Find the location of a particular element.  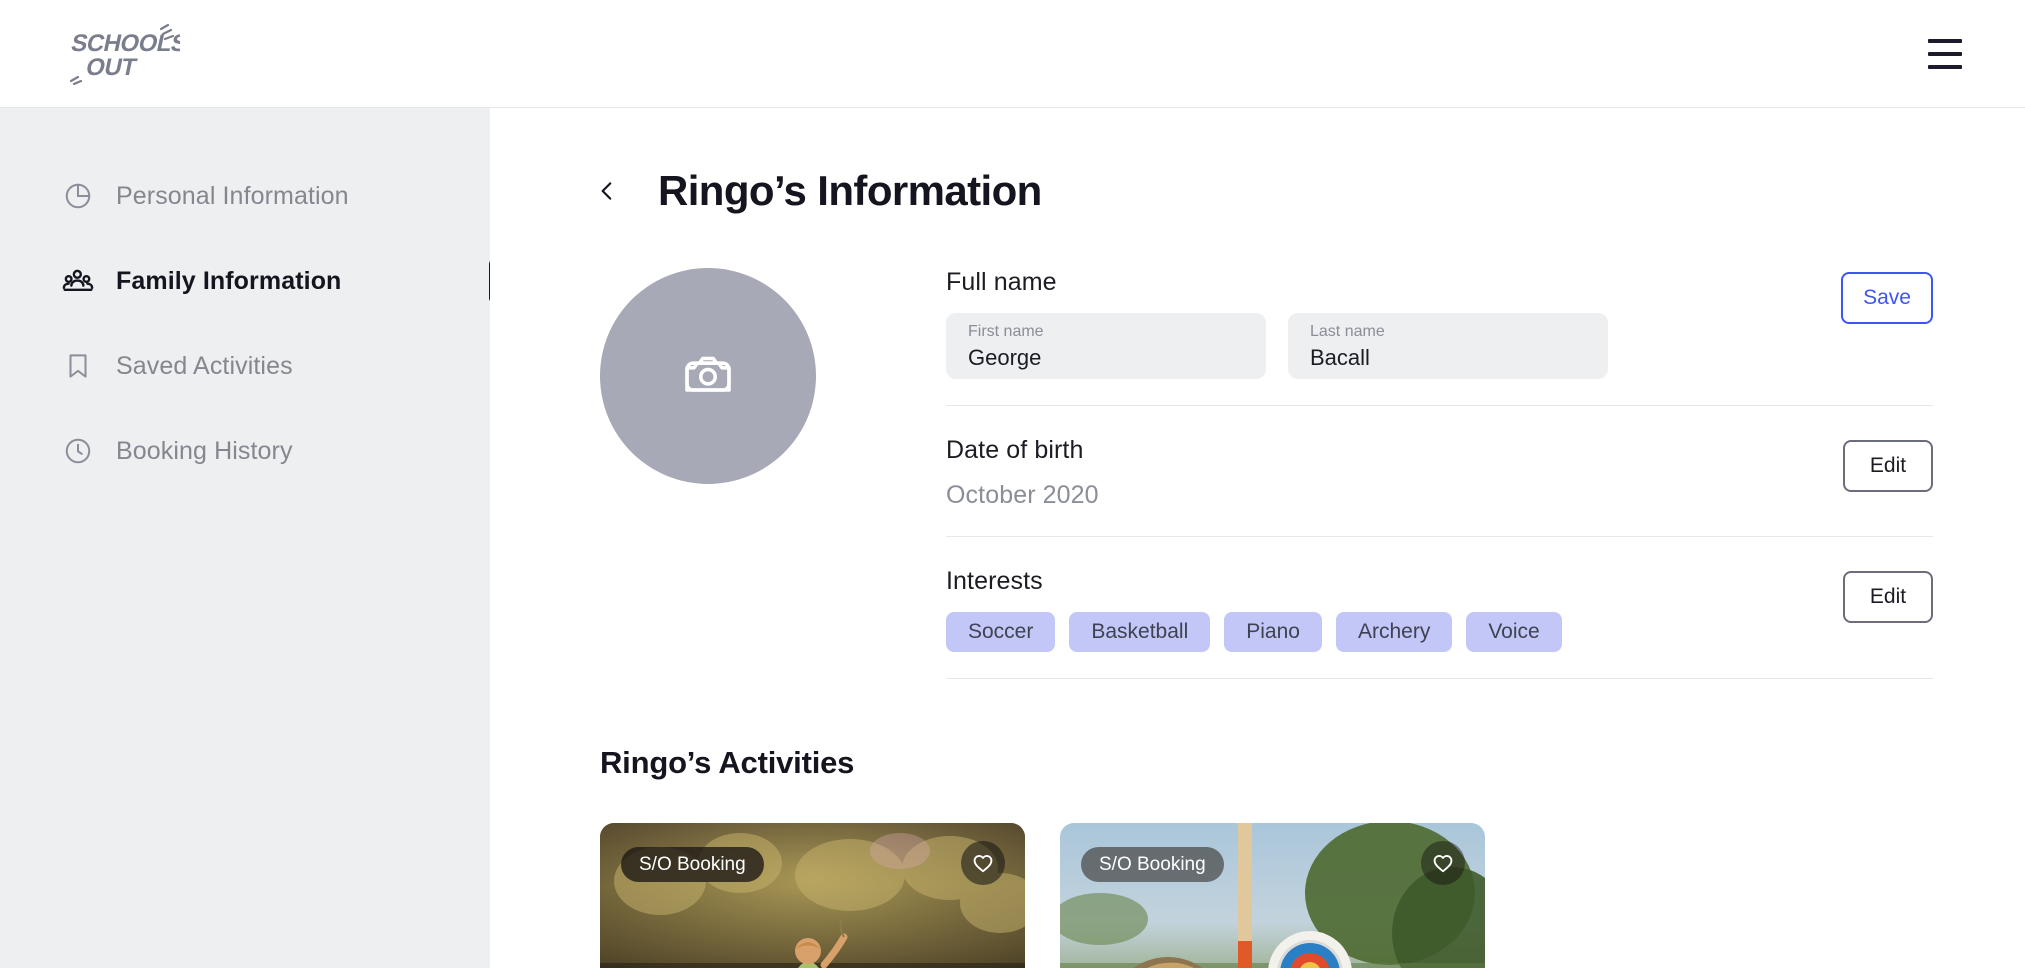

date-of-birth-field-block: Date of birth October 2020 Edit is located at coordinates (1439, 471).